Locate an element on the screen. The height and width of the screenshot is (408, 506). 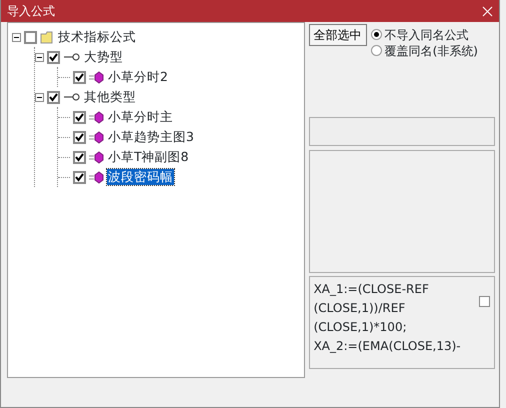
tree-item: 其他类型 is located at coordinates (110, 97).